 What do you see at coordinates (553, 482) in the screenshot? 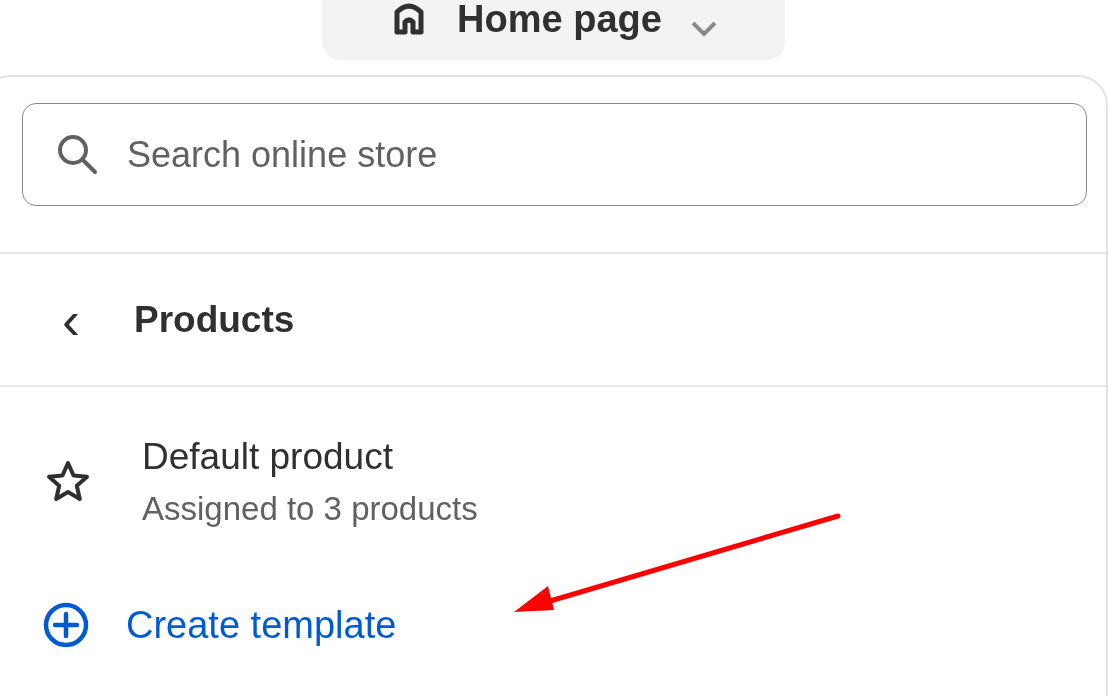
I see `template-item: Default product Assigned to 3 products` at bounding box center [553, 482].